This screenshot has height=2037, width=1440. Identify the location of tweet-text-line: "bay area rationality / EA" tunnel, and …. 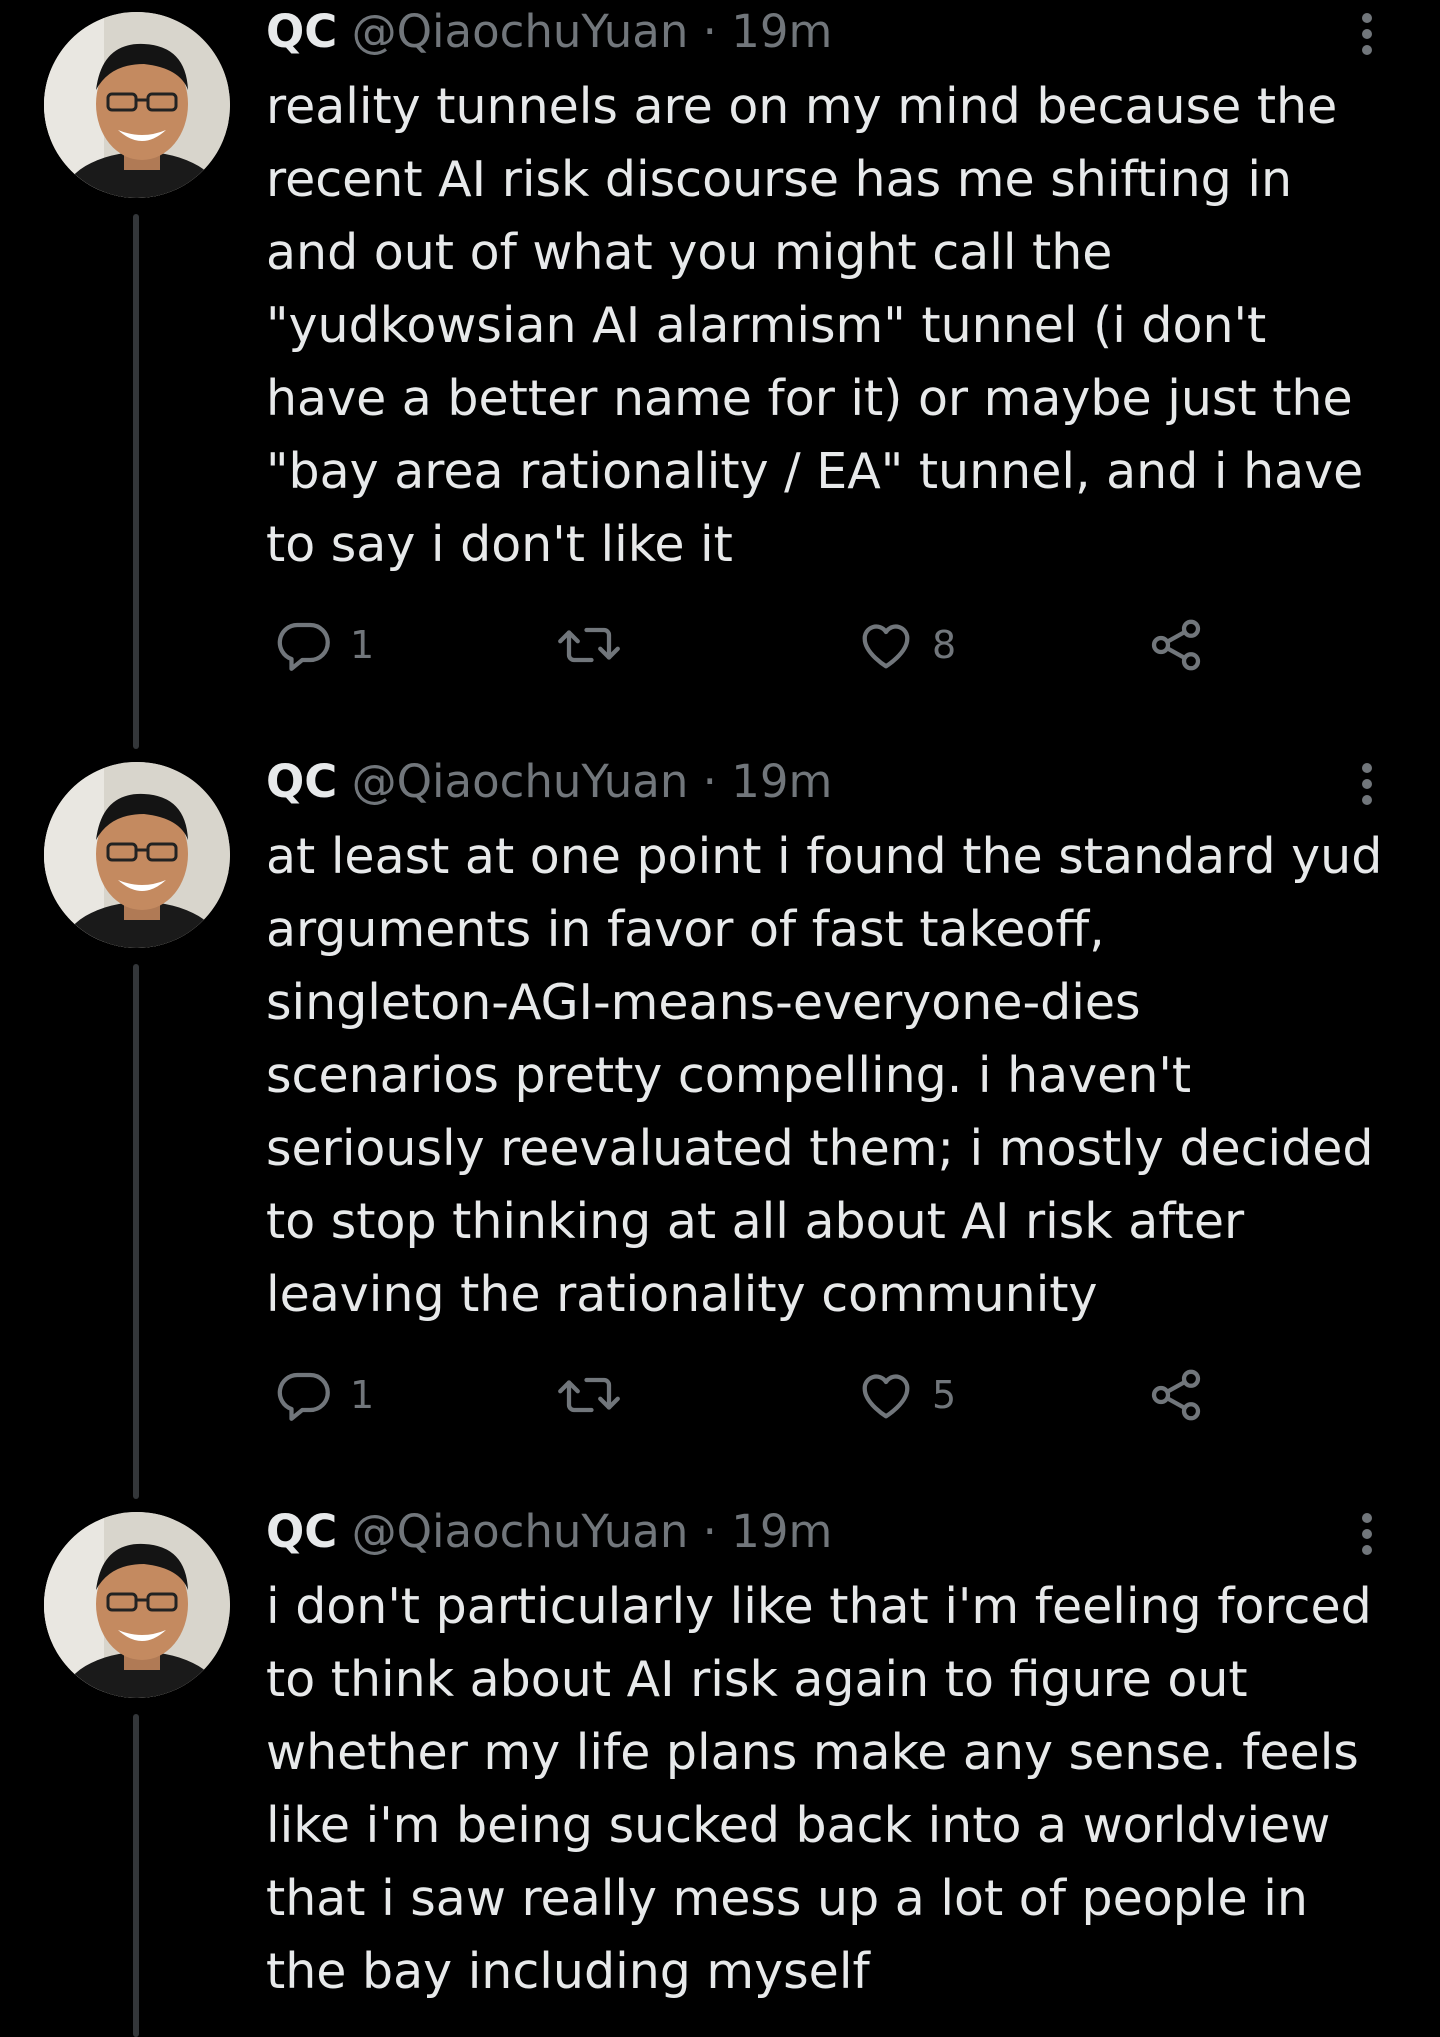
(815, 471).